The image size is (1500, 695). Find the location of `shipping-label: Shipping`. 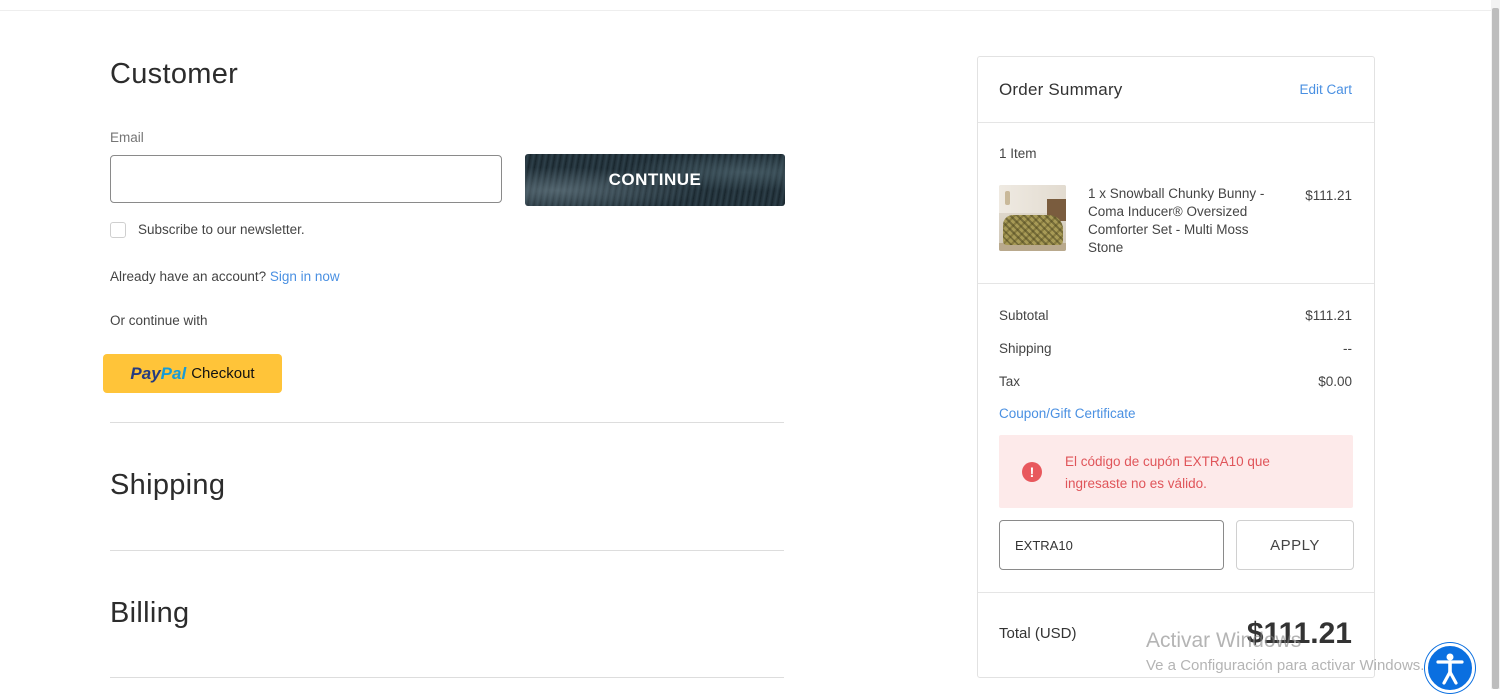

shipping-label: Shipping is located at coordinates (1025, 348).